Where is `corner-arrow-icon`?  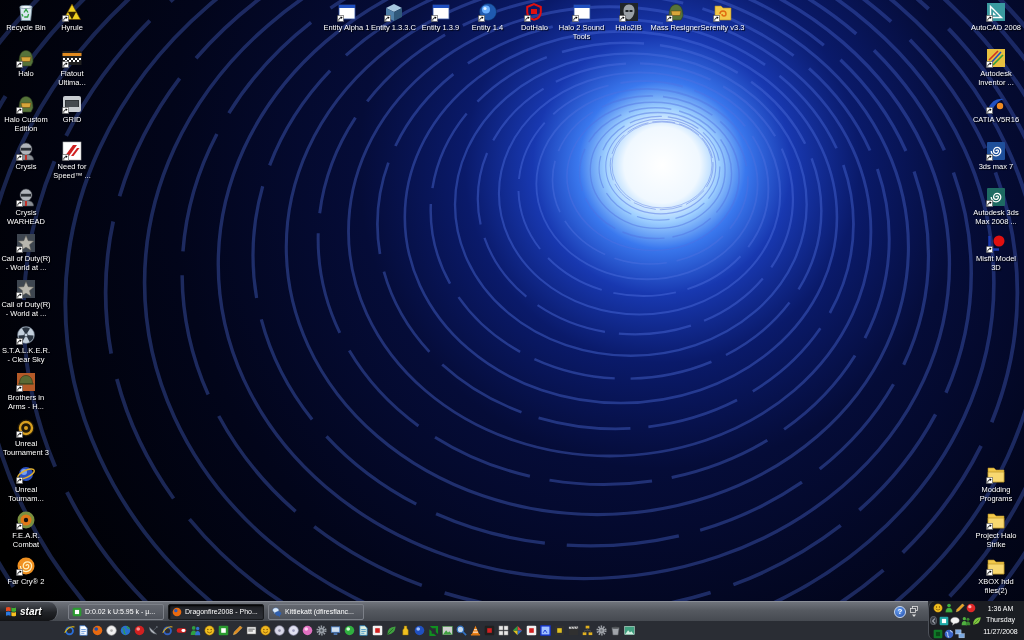
corner-arrow-icon is located at coordinates (433, 630).